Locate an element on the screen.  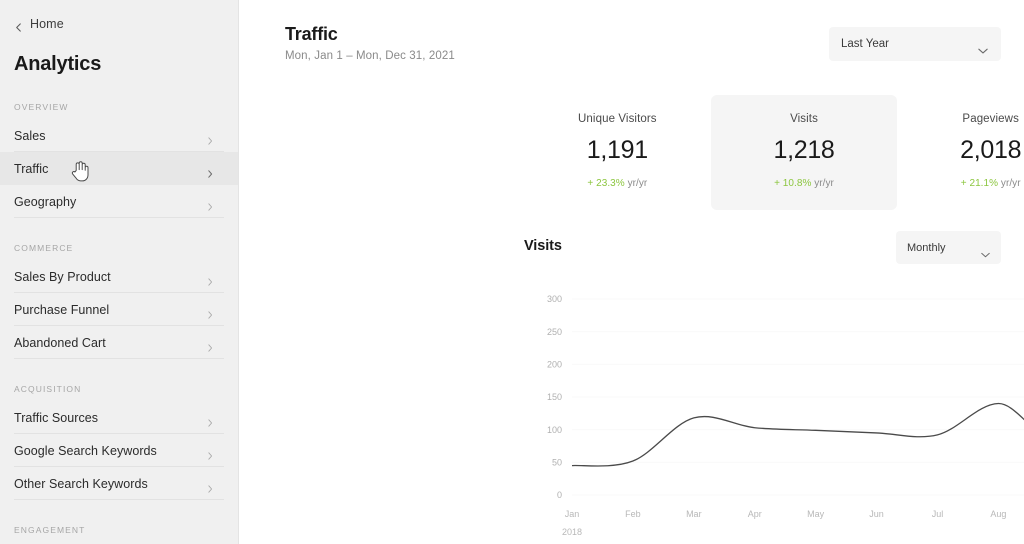
sidebar-item-geography: Geography is located at coordinates (119, 201).